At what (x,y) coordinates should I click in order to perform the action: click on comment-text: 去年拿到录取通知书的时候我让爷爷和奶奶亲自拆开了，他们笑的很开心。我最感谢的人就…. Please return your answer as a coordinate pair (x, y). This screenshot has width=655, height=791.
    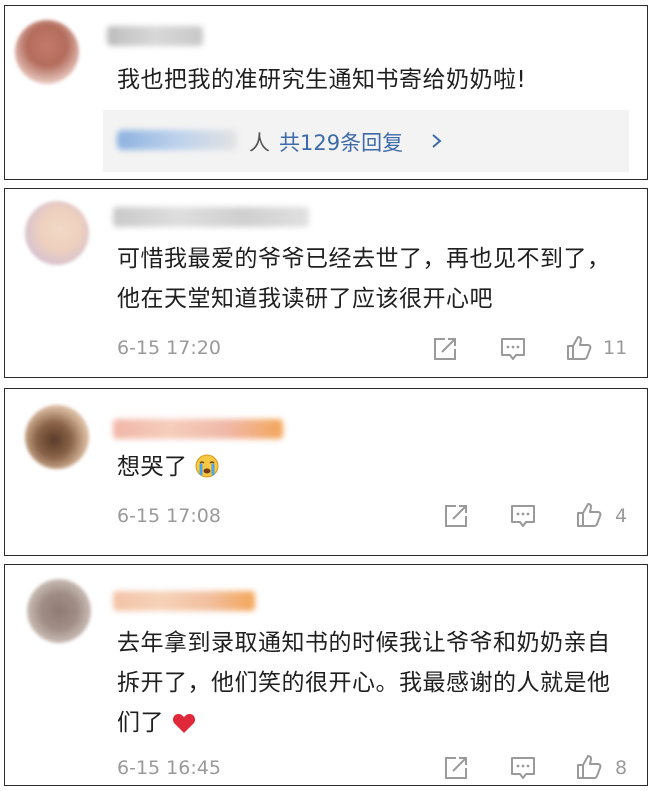
    Looking at the image, I should click on (370, 683).